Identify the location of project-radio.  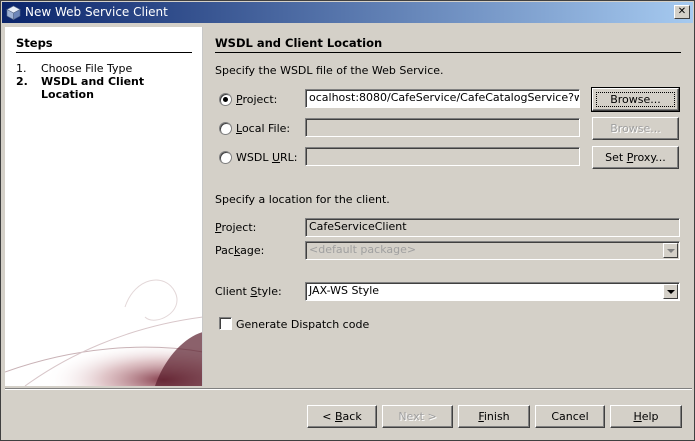
(225, 99).